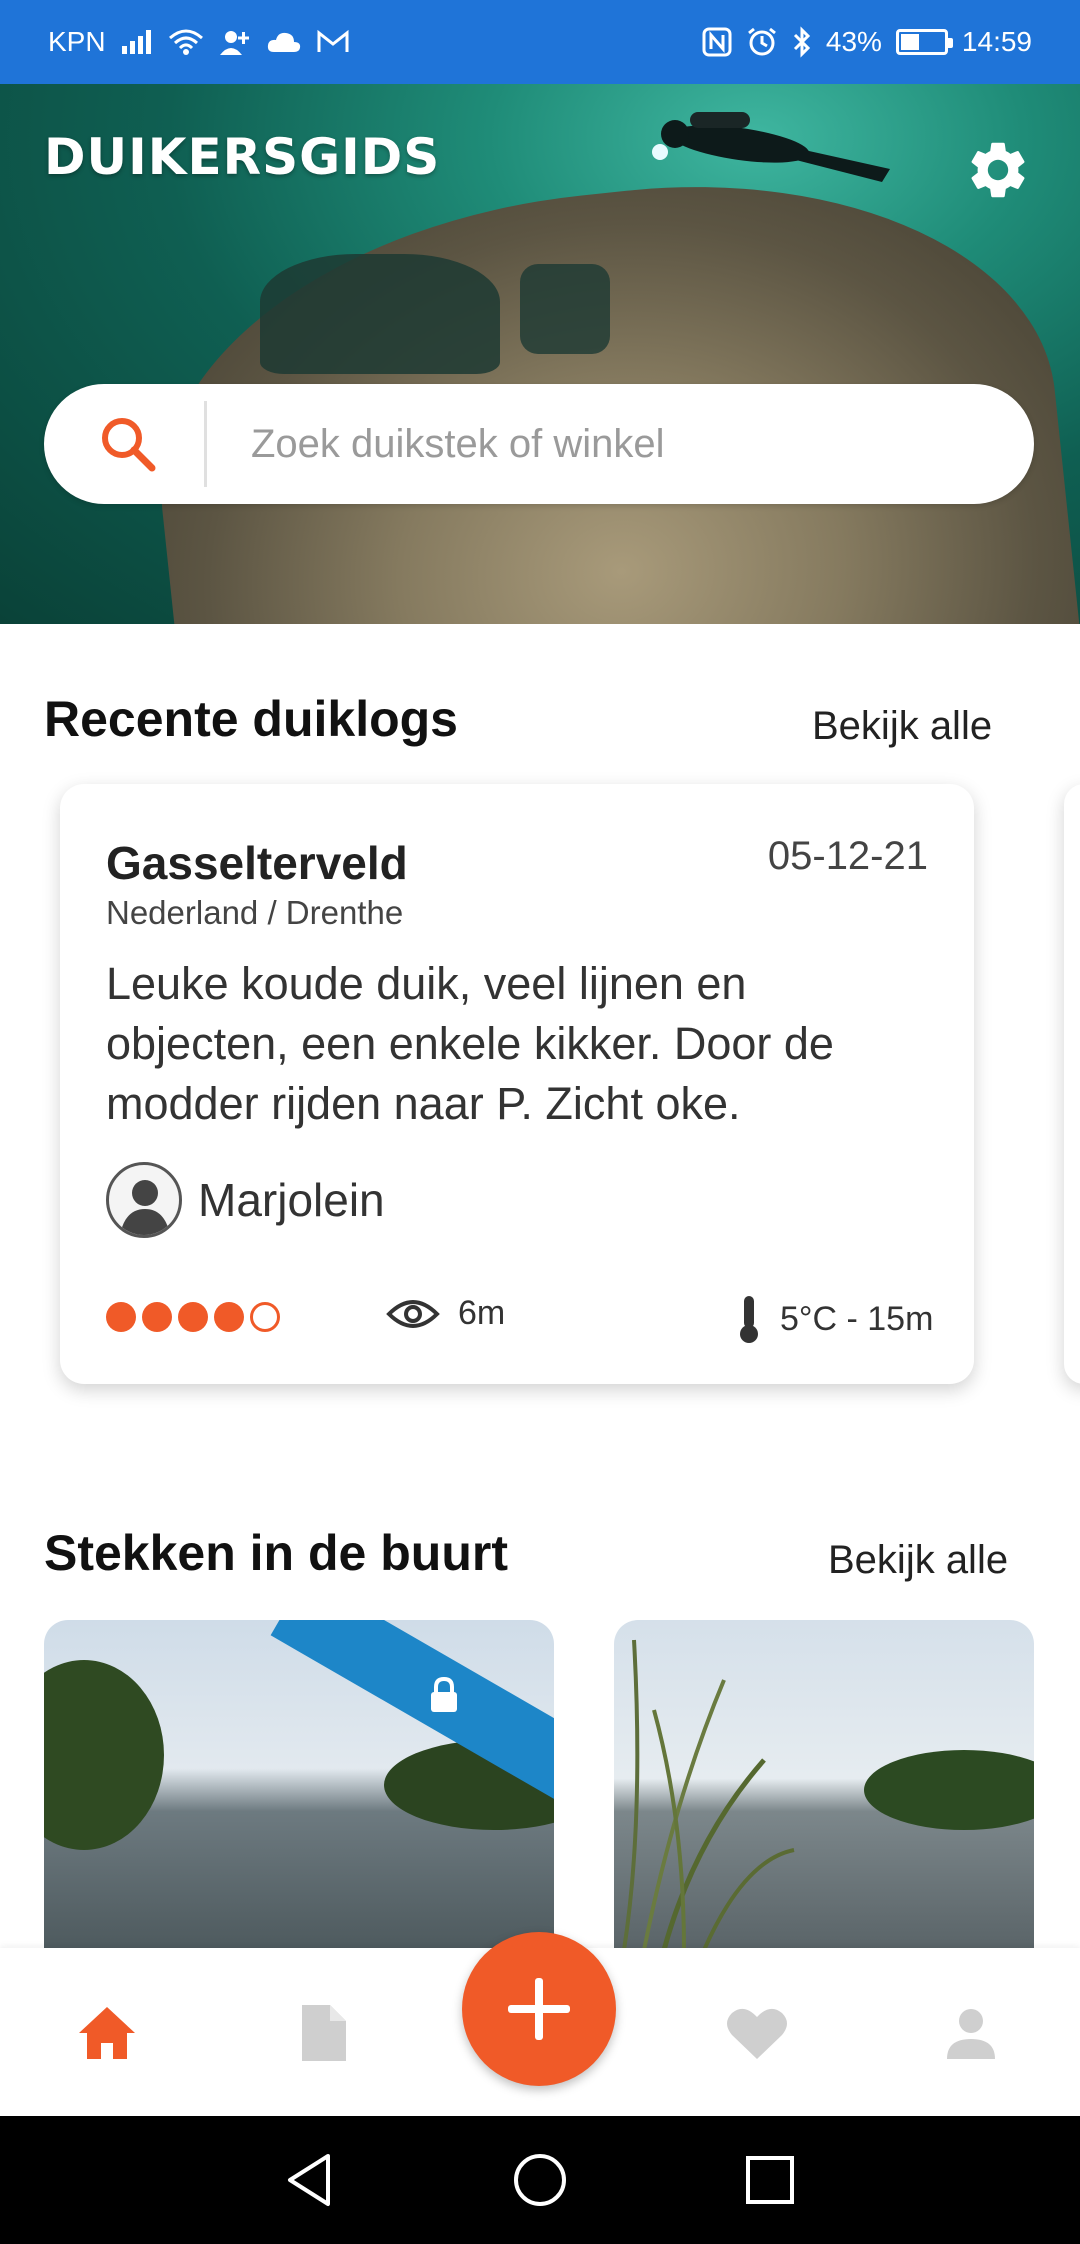 This screenshot has width=1080, height=2244. I want to click on battery-percent: 43%, so click(853, 41).